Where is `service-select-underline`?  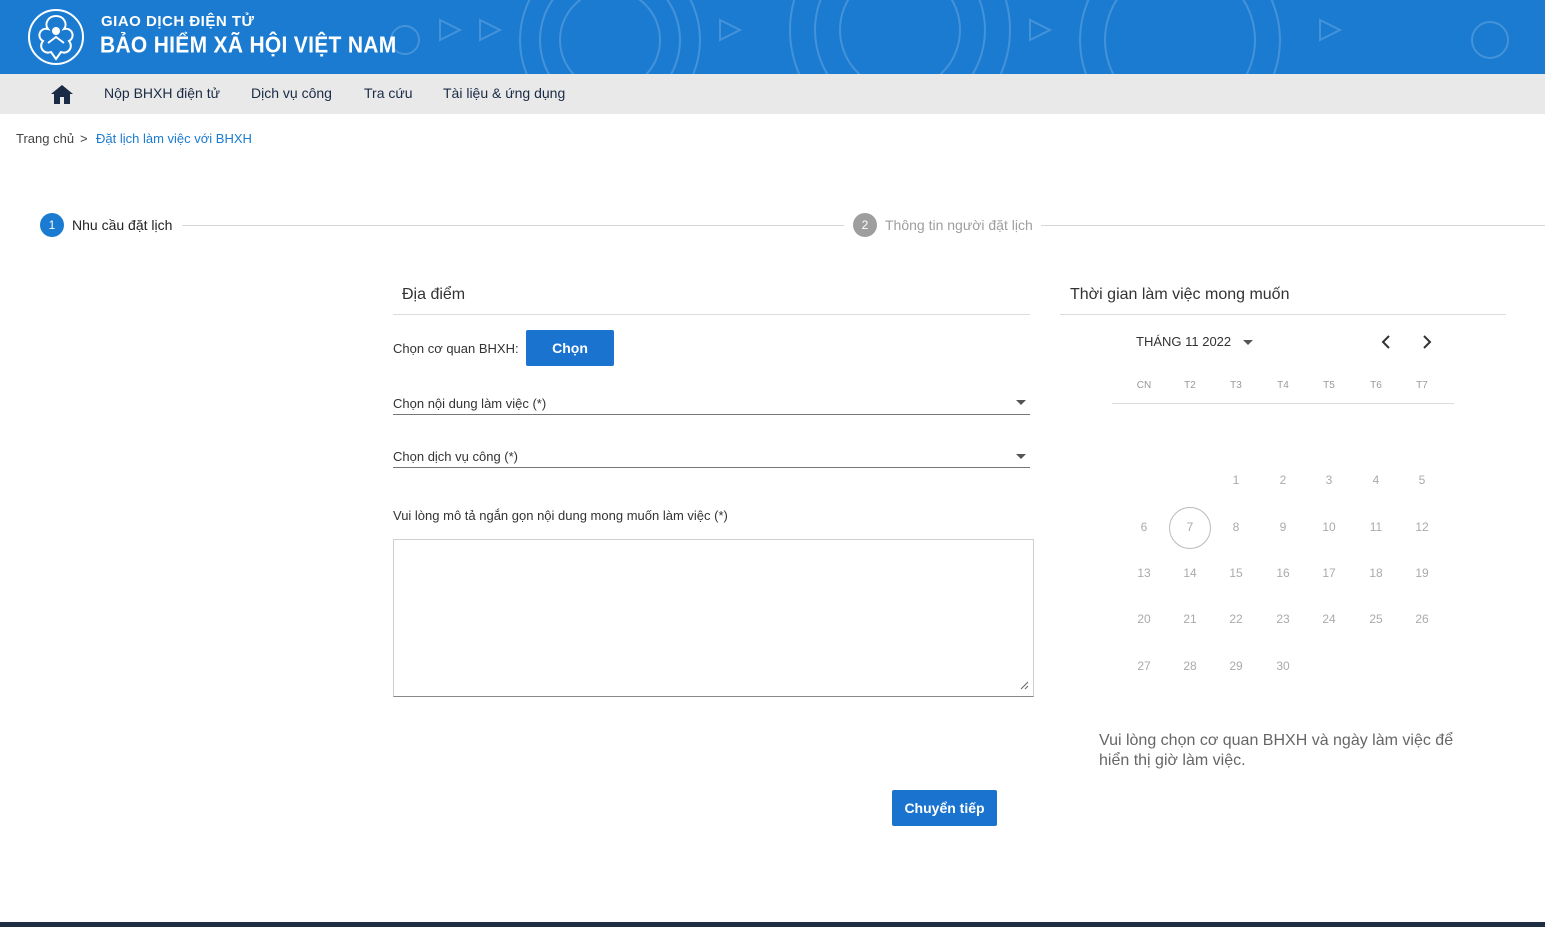 service-select-underline is located at coordinates (711, 467).